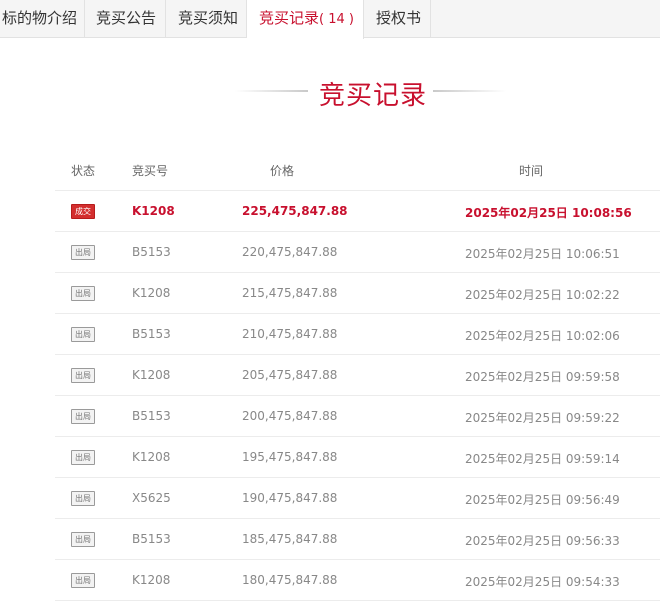 The image size is (660, 601). What do you see at coordinates (542, 254) in the screenshot?
I see `time-cell: 2025年02月25日 10:06:51` at bounding box center [542, 254].